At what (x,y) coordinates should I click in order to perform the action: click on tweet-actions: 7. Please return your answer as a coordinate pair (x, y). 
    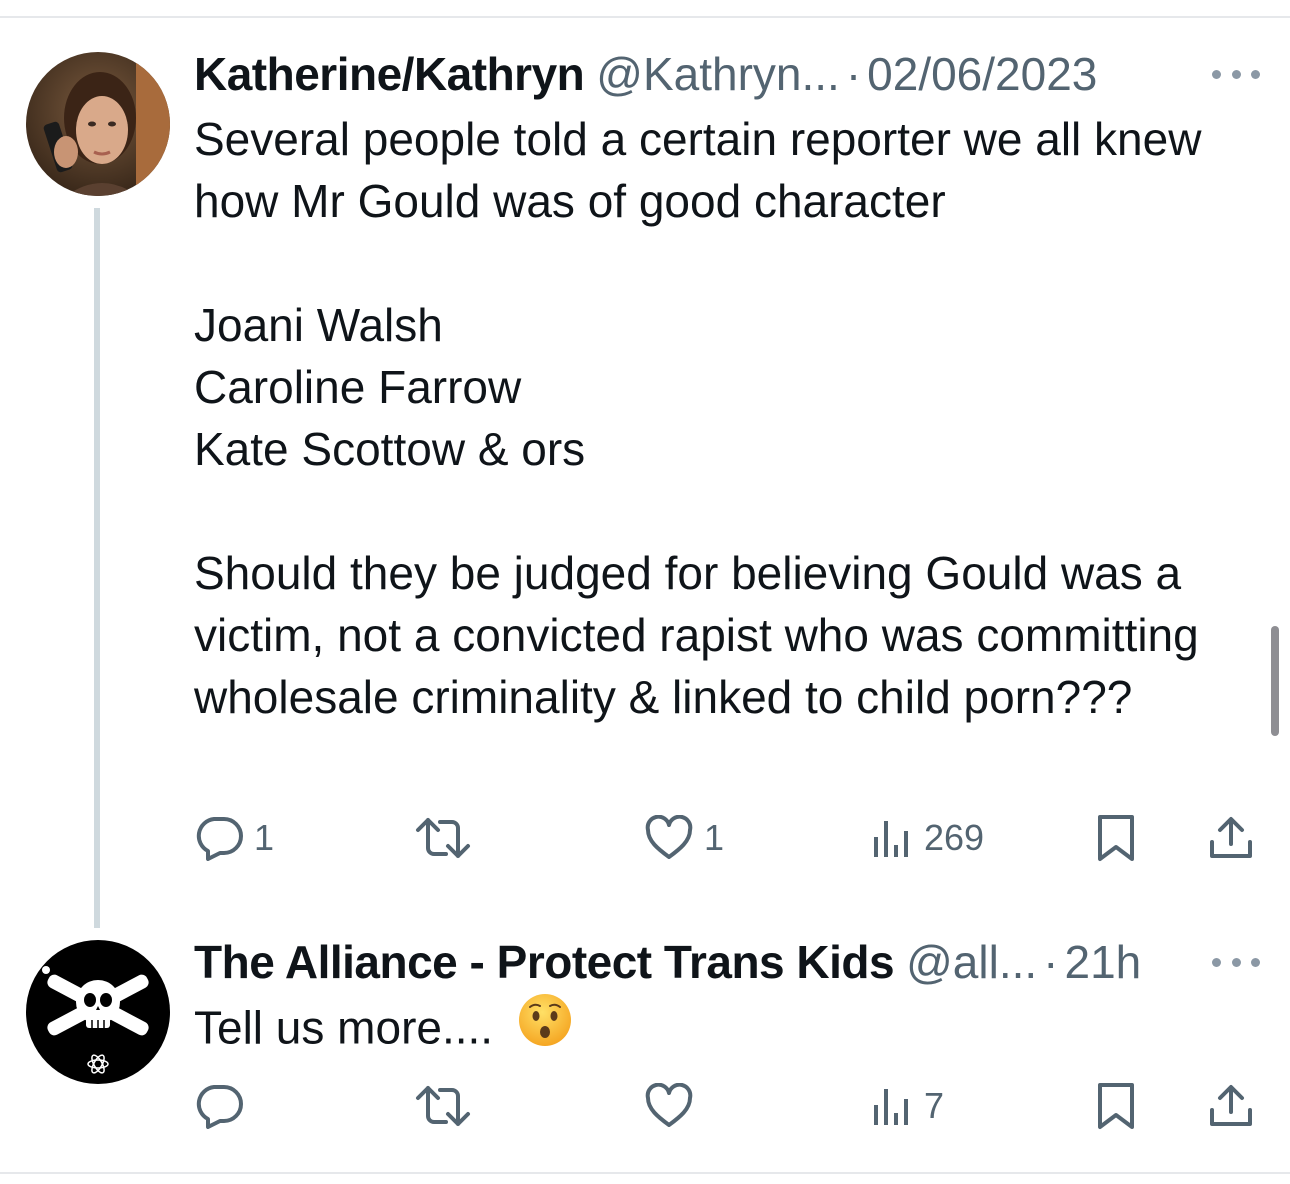
    Looking at the image, I should click on (645, 1106).